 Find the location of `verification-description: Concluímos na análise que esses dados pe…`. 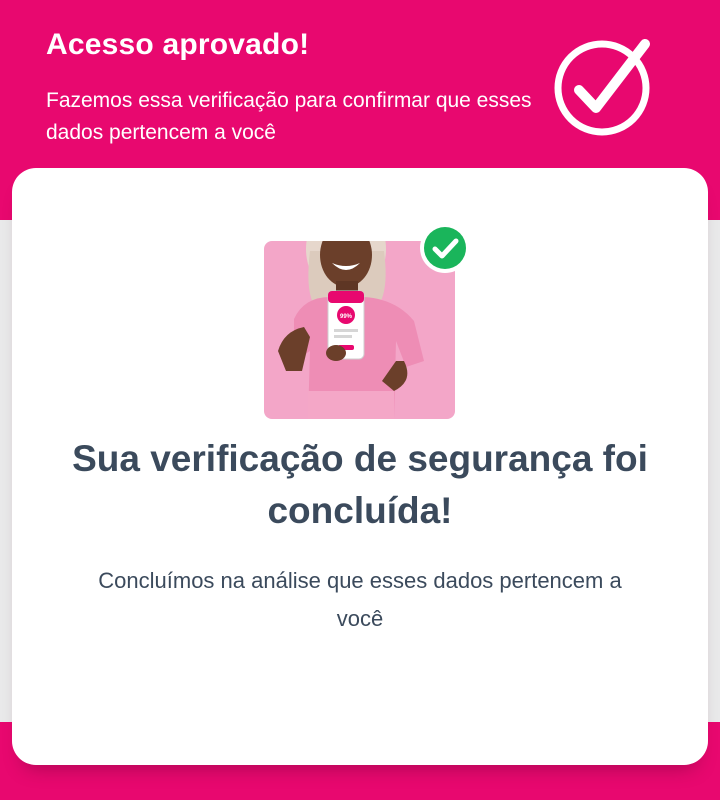

verification-description: Concluímos na análise que esses dados pe… is located at coordinates (360, 599).